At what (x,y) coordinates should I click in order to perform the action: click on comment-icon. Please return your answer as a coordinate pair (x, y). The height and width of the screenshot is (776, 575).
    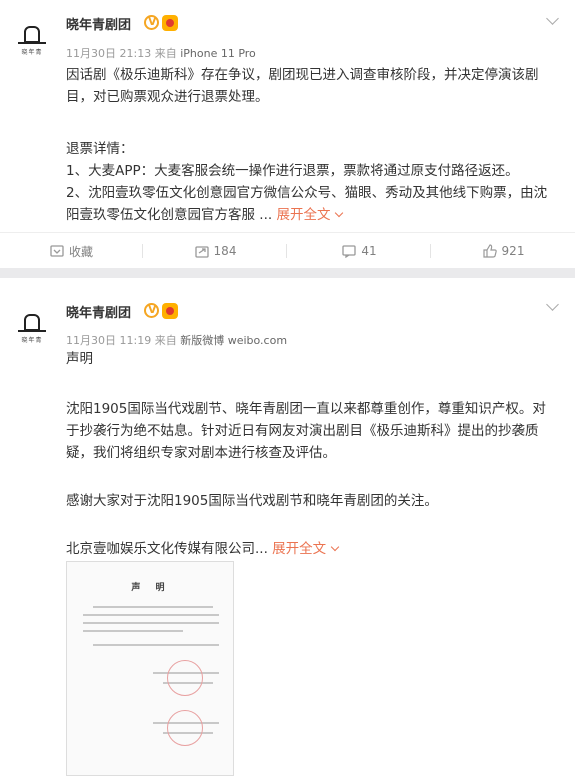
    Looking at the image, I should click on (349, 251).